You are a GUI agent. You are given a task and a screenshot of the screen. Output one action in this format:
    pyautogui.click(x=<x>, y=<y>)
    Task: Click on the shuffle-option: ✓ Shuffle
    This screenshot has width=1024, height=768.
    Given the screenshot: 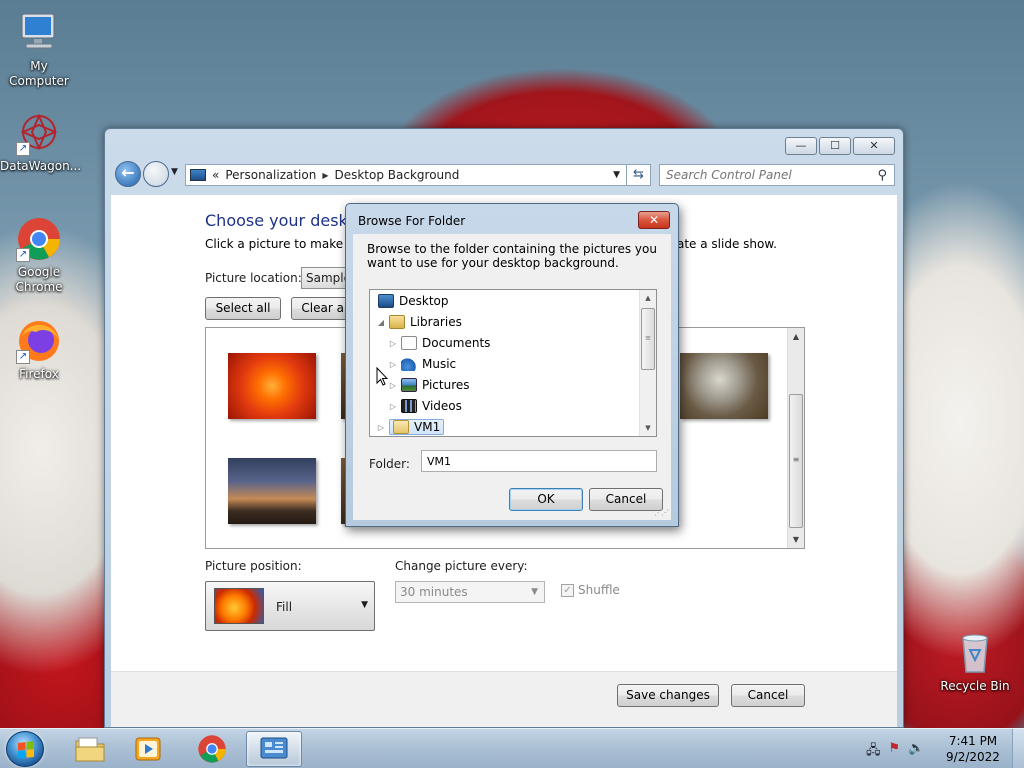 What is the action you would take?
    pyautogui.click(x=590, y=590)
    